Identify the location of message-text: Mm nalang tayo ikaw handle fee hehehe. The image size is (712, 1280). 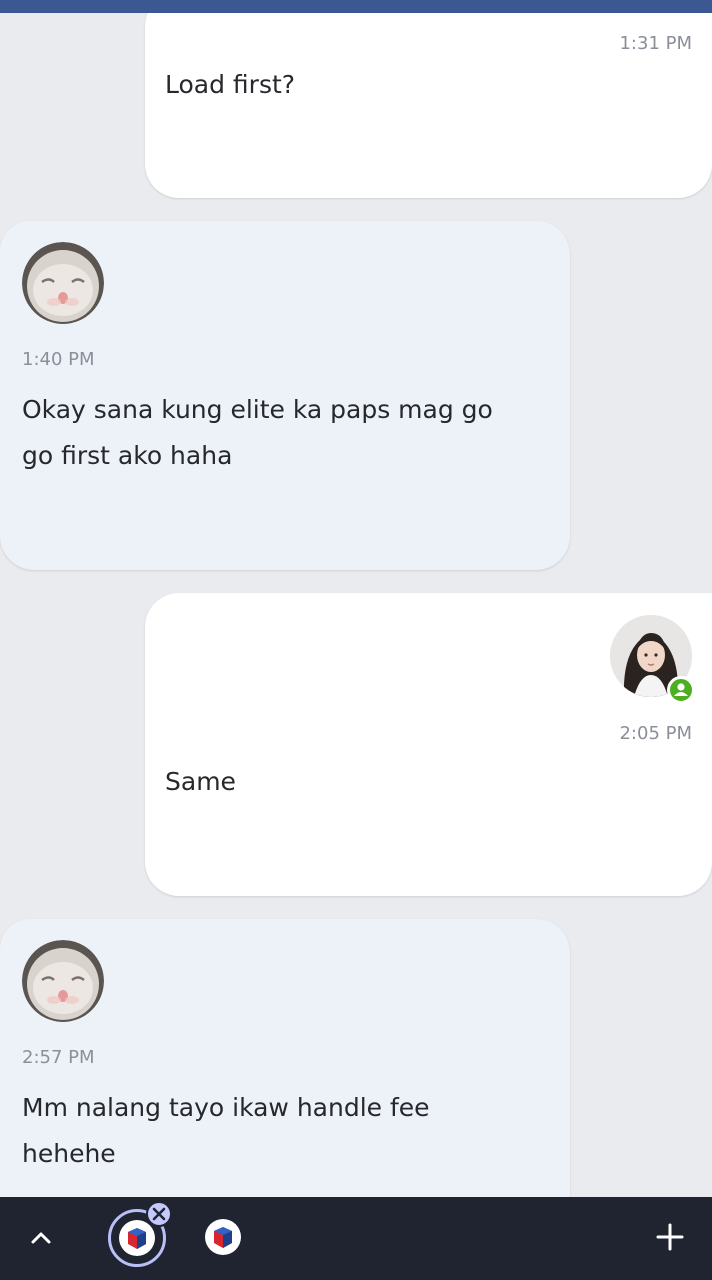
(226, 1130).